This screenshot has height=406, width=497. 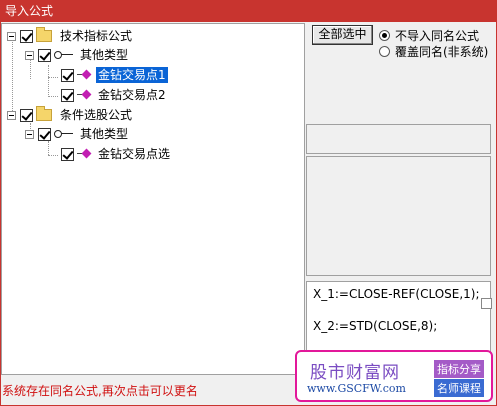 I want to click on preview-checkbox, so click(x=486, y=303).